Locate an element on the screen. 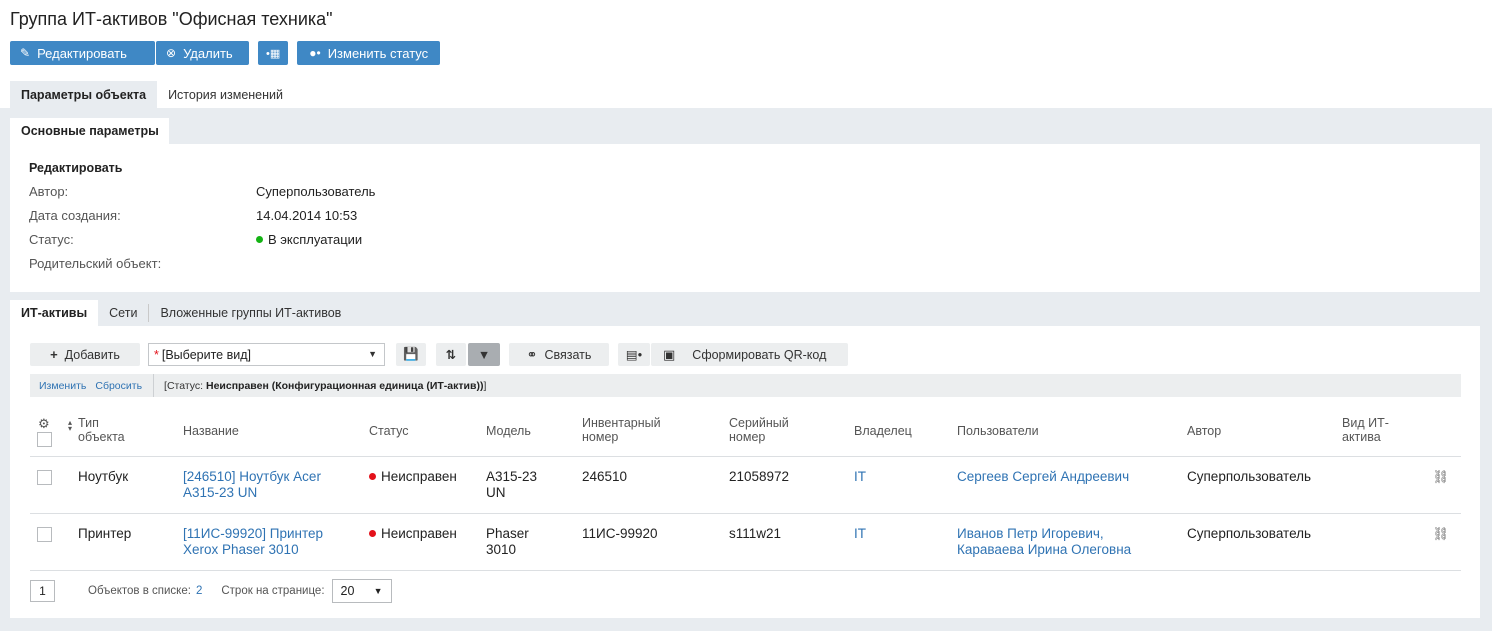 The height and width of the screenshot is (631, 1492). tab-basic-params: Основные параметры is located at coordinates (89, 131).